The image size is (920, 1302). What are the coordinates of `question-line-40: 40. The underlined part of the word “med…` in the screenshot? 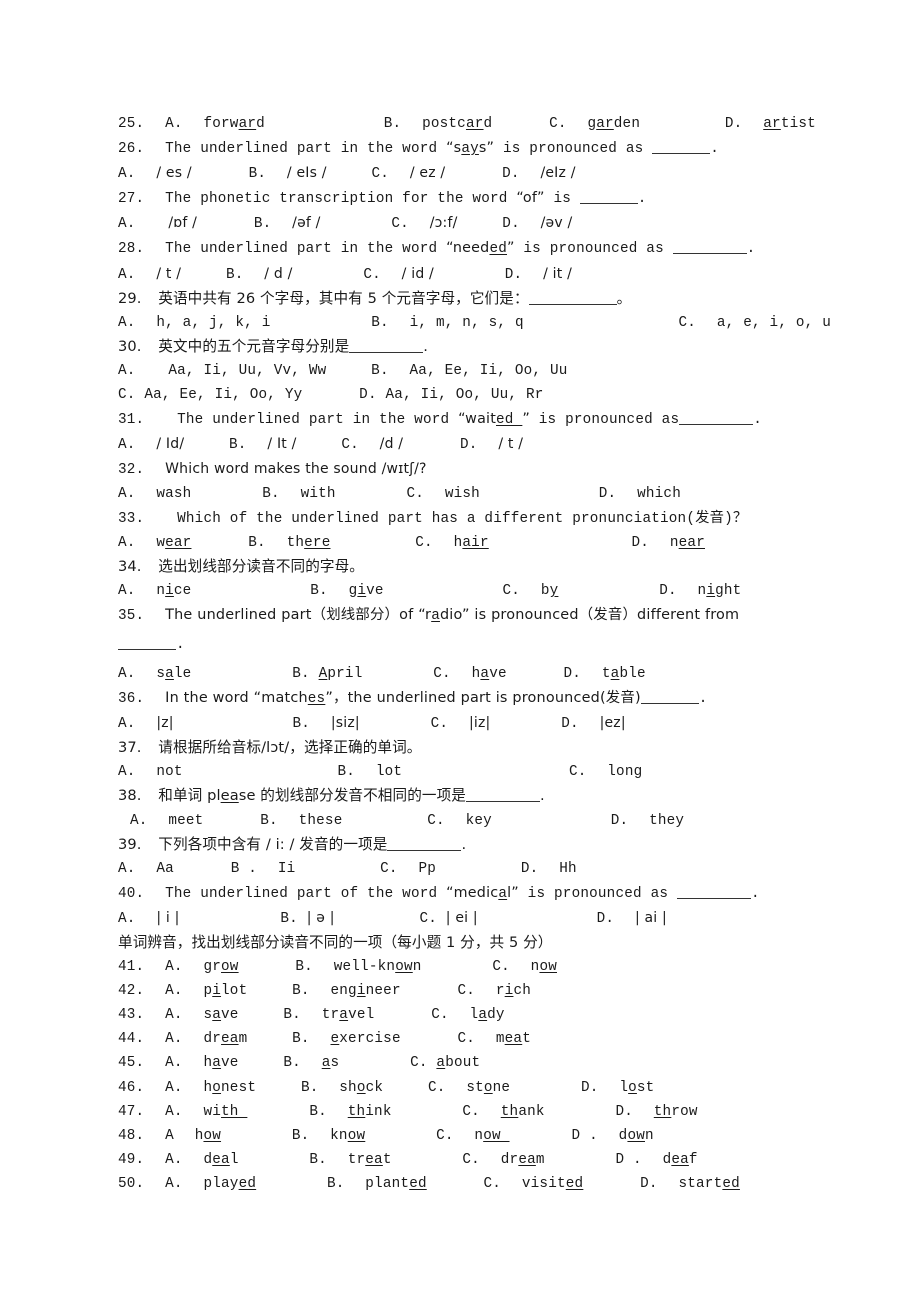 It's located at (439, 893).